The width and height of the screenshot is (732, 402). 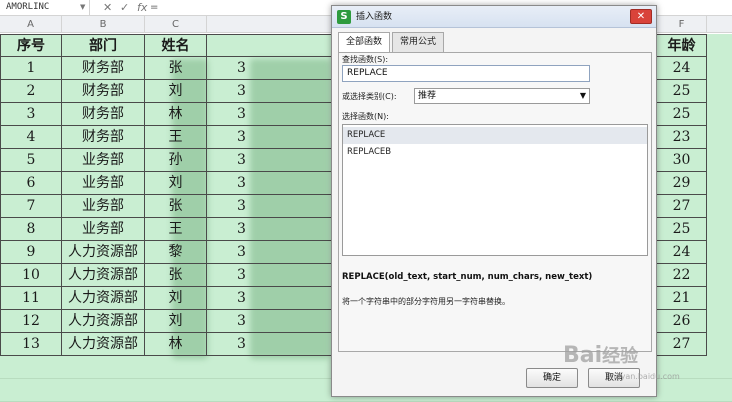 I want to click on header-name: 姓名, so click(x=176, y=45).